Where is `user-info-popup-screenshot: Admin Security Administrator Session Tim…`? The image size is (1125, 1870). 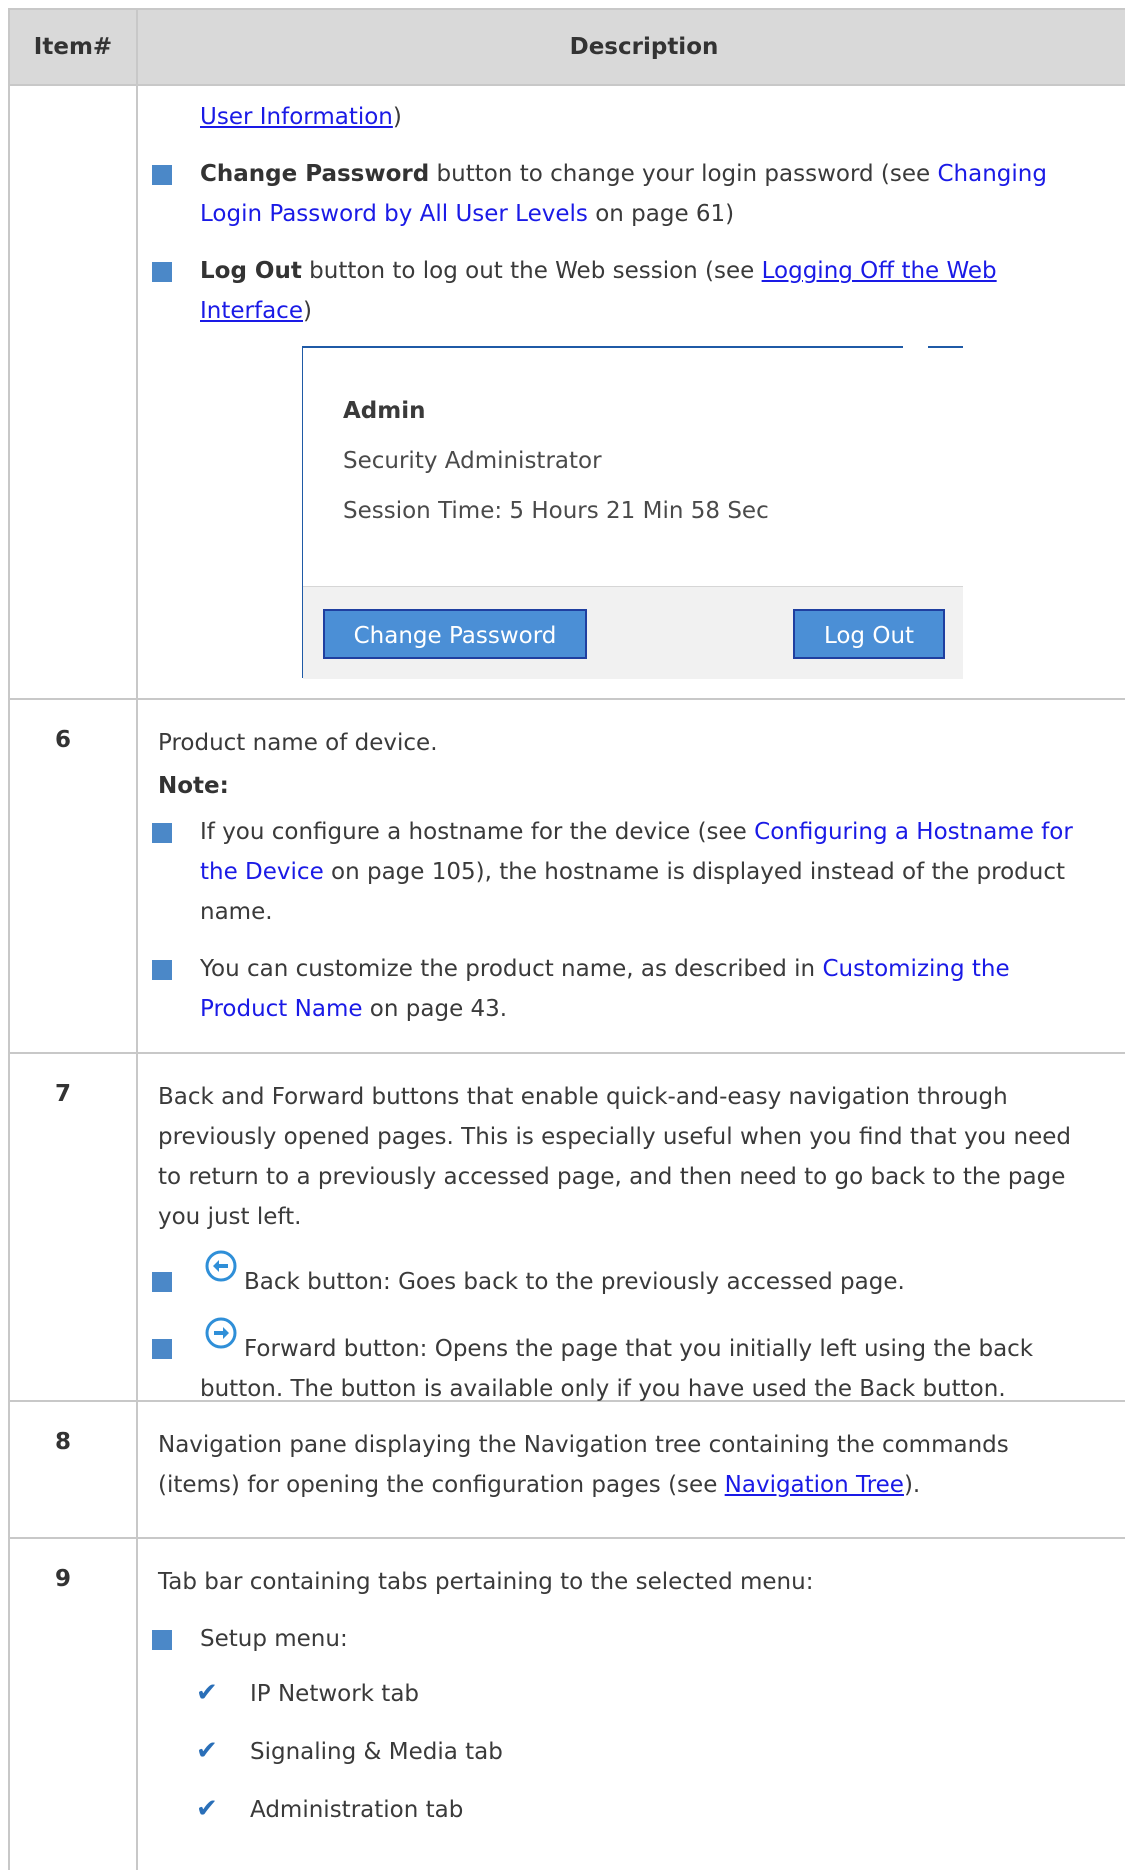
user-info-popup-screenshot: Admin Security Administrator Session Tim… is located at coordinates (632, 512).